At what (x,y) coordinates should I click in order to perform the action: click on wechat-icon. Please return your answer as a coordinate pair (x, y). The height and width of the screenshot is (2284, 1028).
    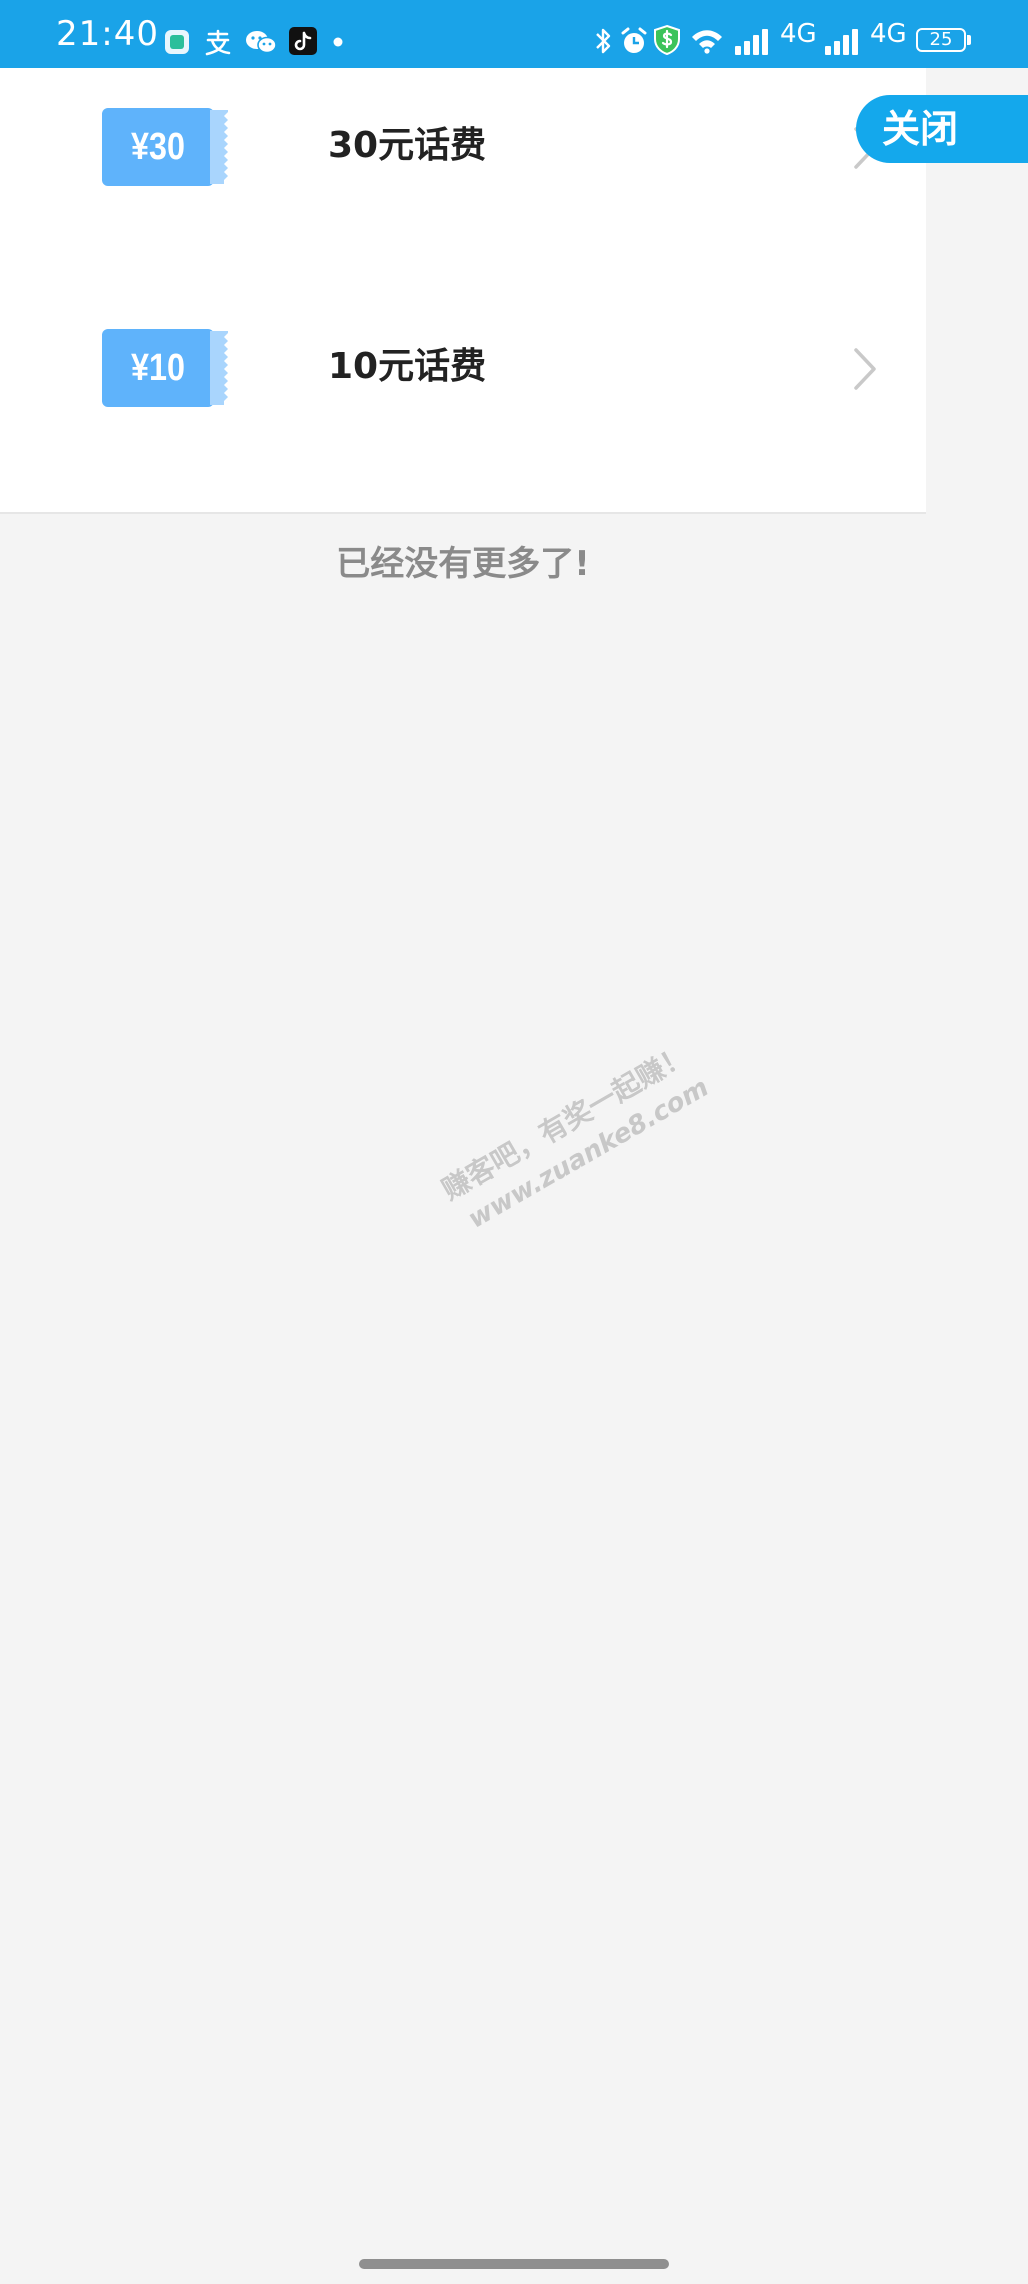
    Looking at the image, I should click on (261, 42).